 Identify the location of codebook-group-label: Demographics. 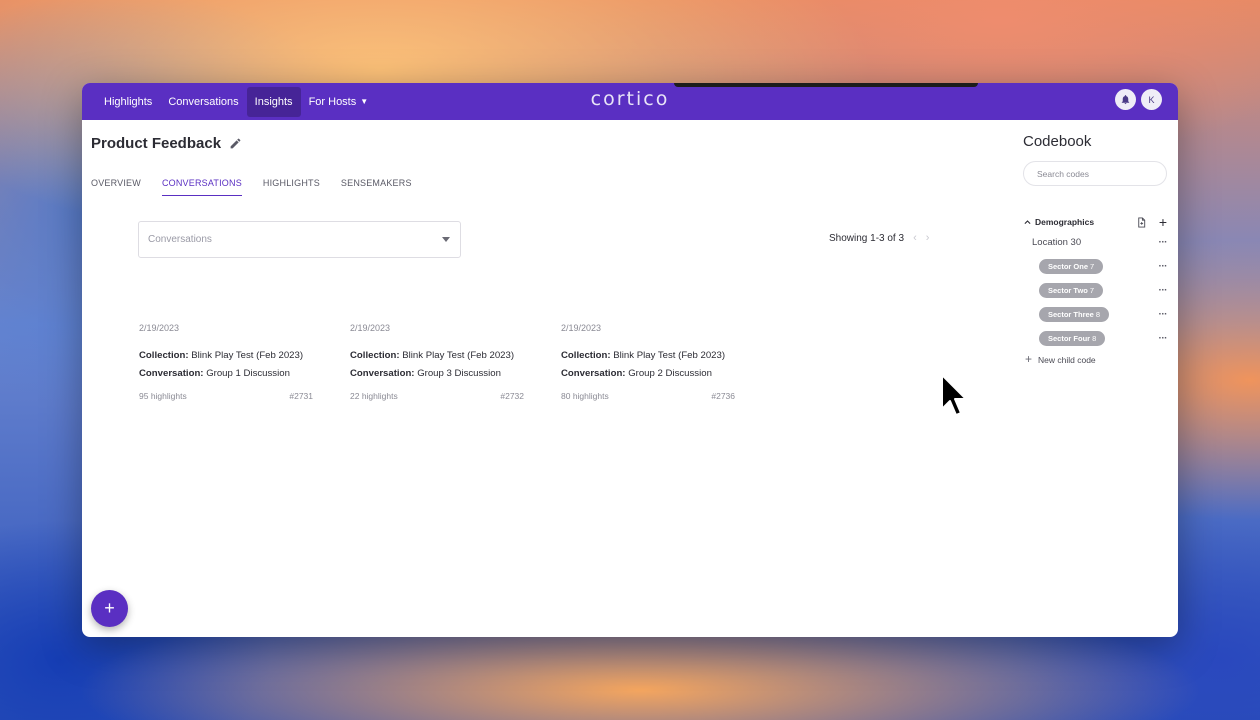
(1065, 222).